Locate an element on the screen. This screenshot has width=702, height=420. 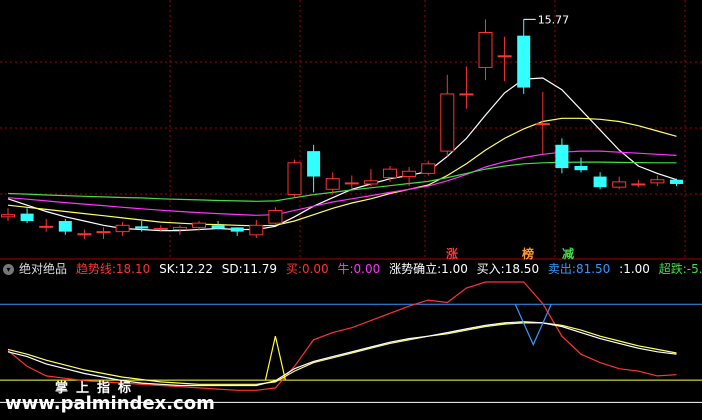
field-sd: SD:11.79 is located at coordinates (249, 269).